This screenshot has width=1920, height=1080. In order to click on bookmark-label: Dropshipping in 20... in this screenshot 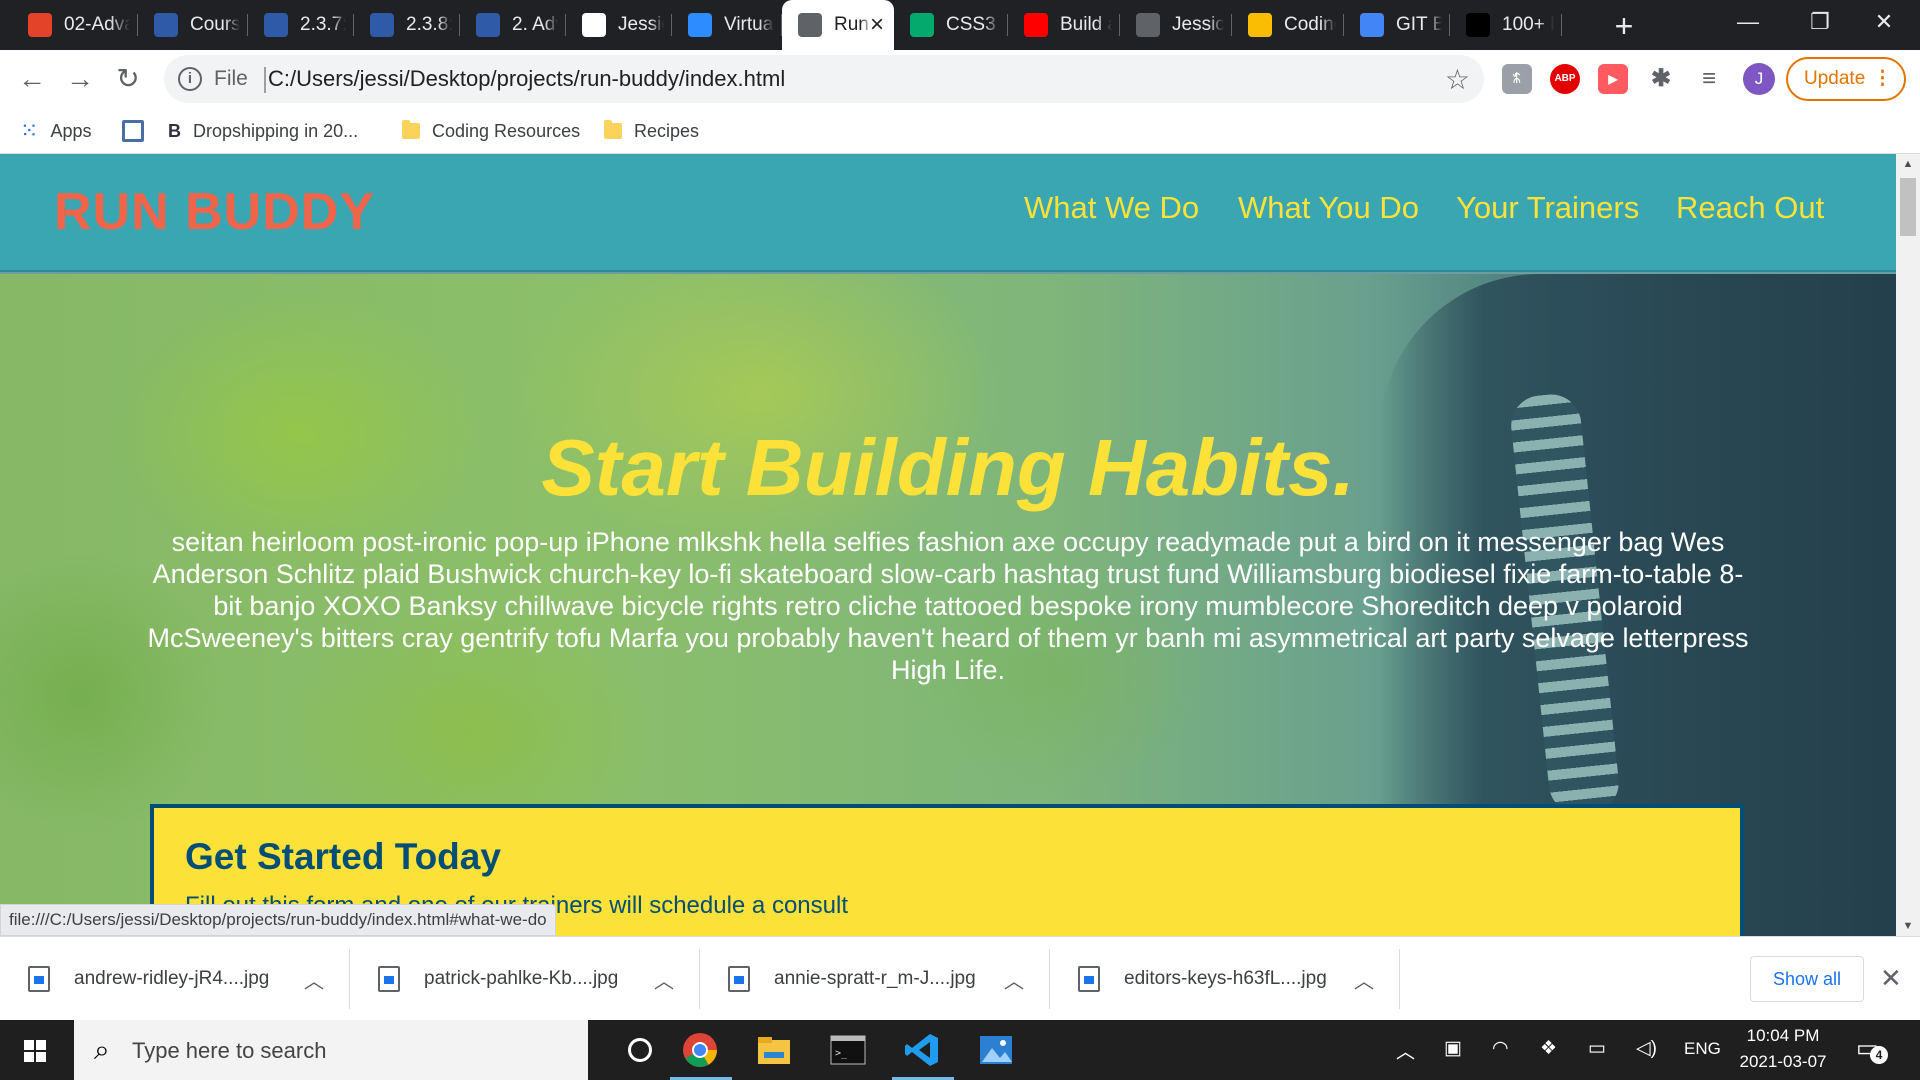, I will do `click(276, 130)`.